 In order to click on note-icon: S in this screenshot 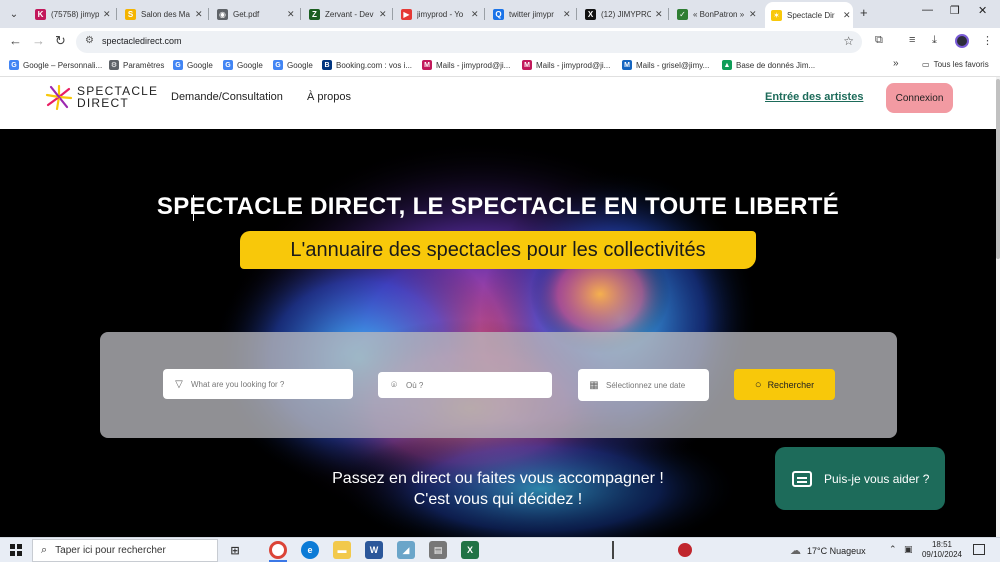, I will do `click(130, 14)`.